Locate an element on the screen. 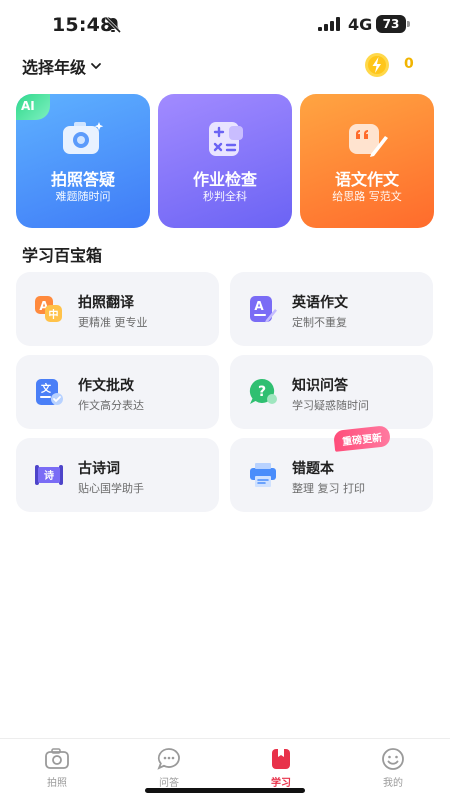  tool-knowledge-qa: ? 知识问答 学习疑惑随时问 is located at coordinates (331, 392).